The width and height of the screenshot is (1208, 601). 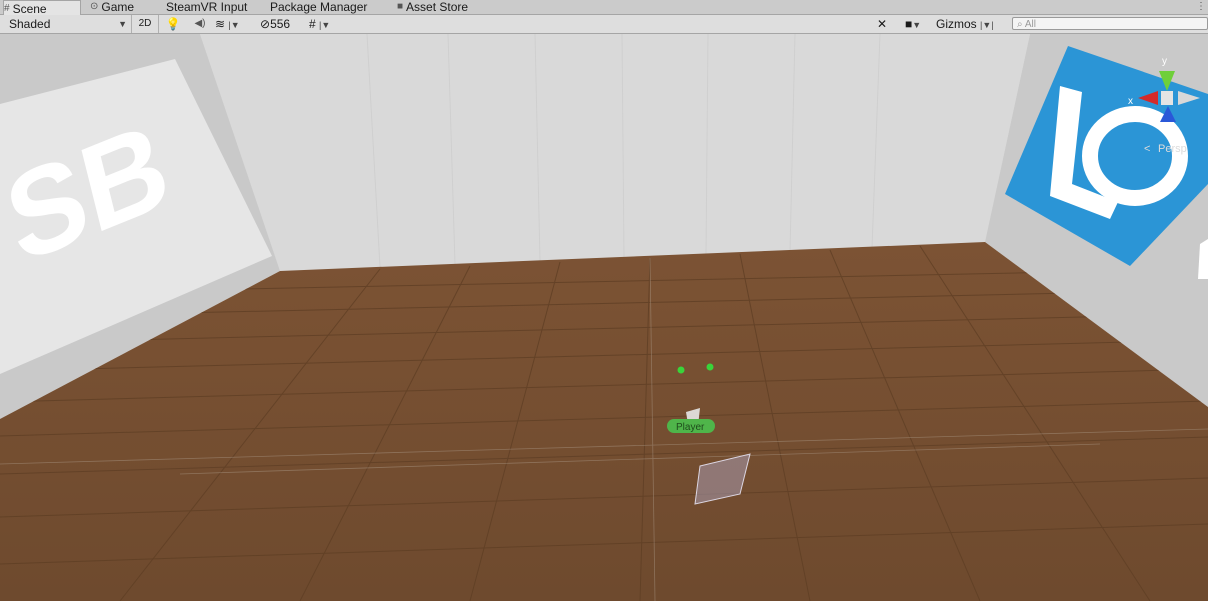 I want to click on lighting-toggle: 💡, so click(x=172, y=24).